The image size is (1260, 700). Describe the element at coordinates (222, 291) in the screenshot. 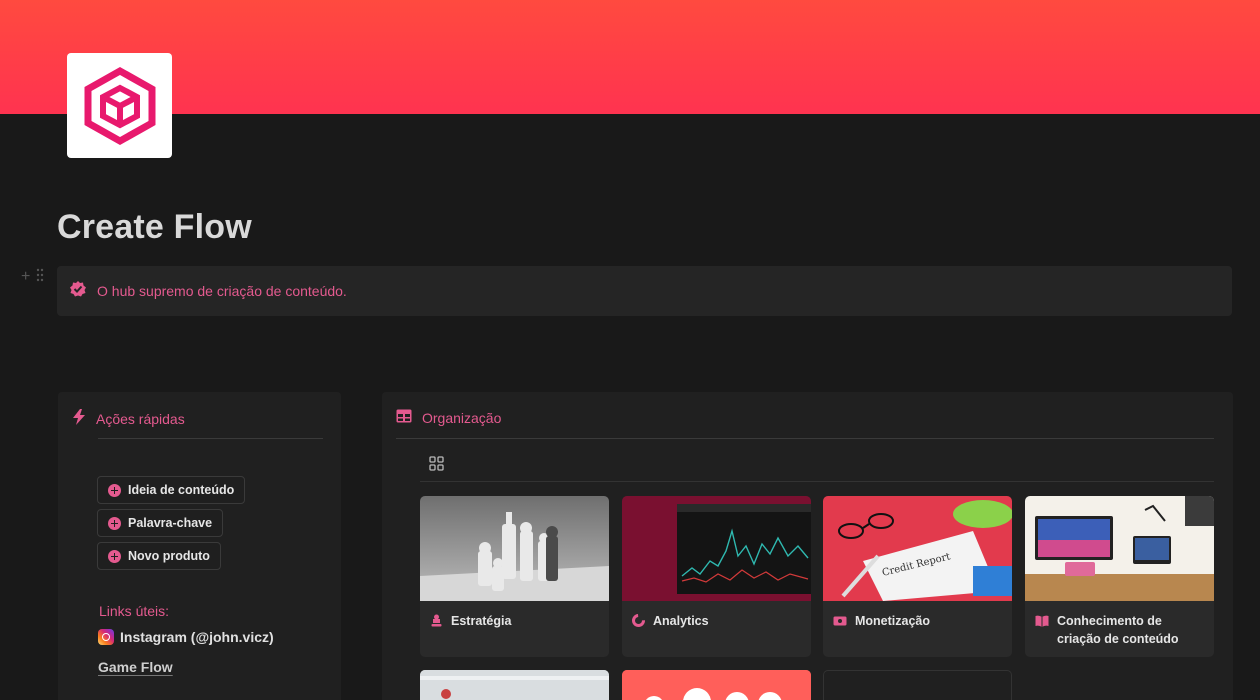

I see `callout-text: O hub supremo de criação de conteúdo.` at that location.